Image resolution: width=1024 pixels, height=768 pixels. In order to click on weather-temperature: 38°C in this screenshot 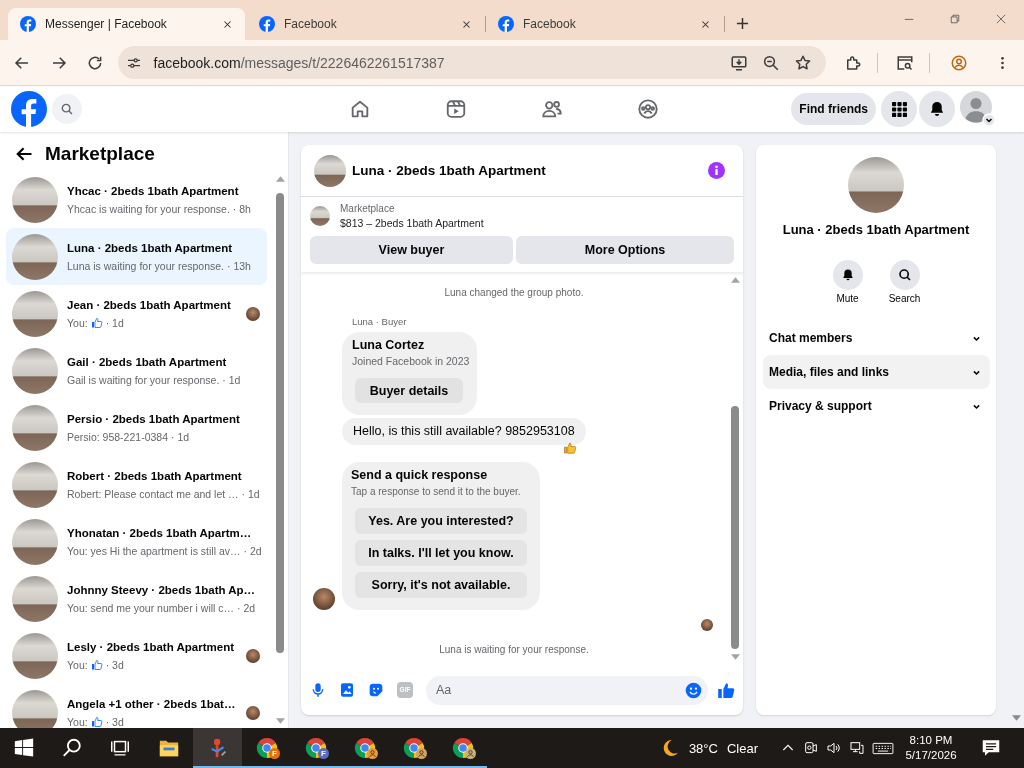, I will do `click(703, 748)`.